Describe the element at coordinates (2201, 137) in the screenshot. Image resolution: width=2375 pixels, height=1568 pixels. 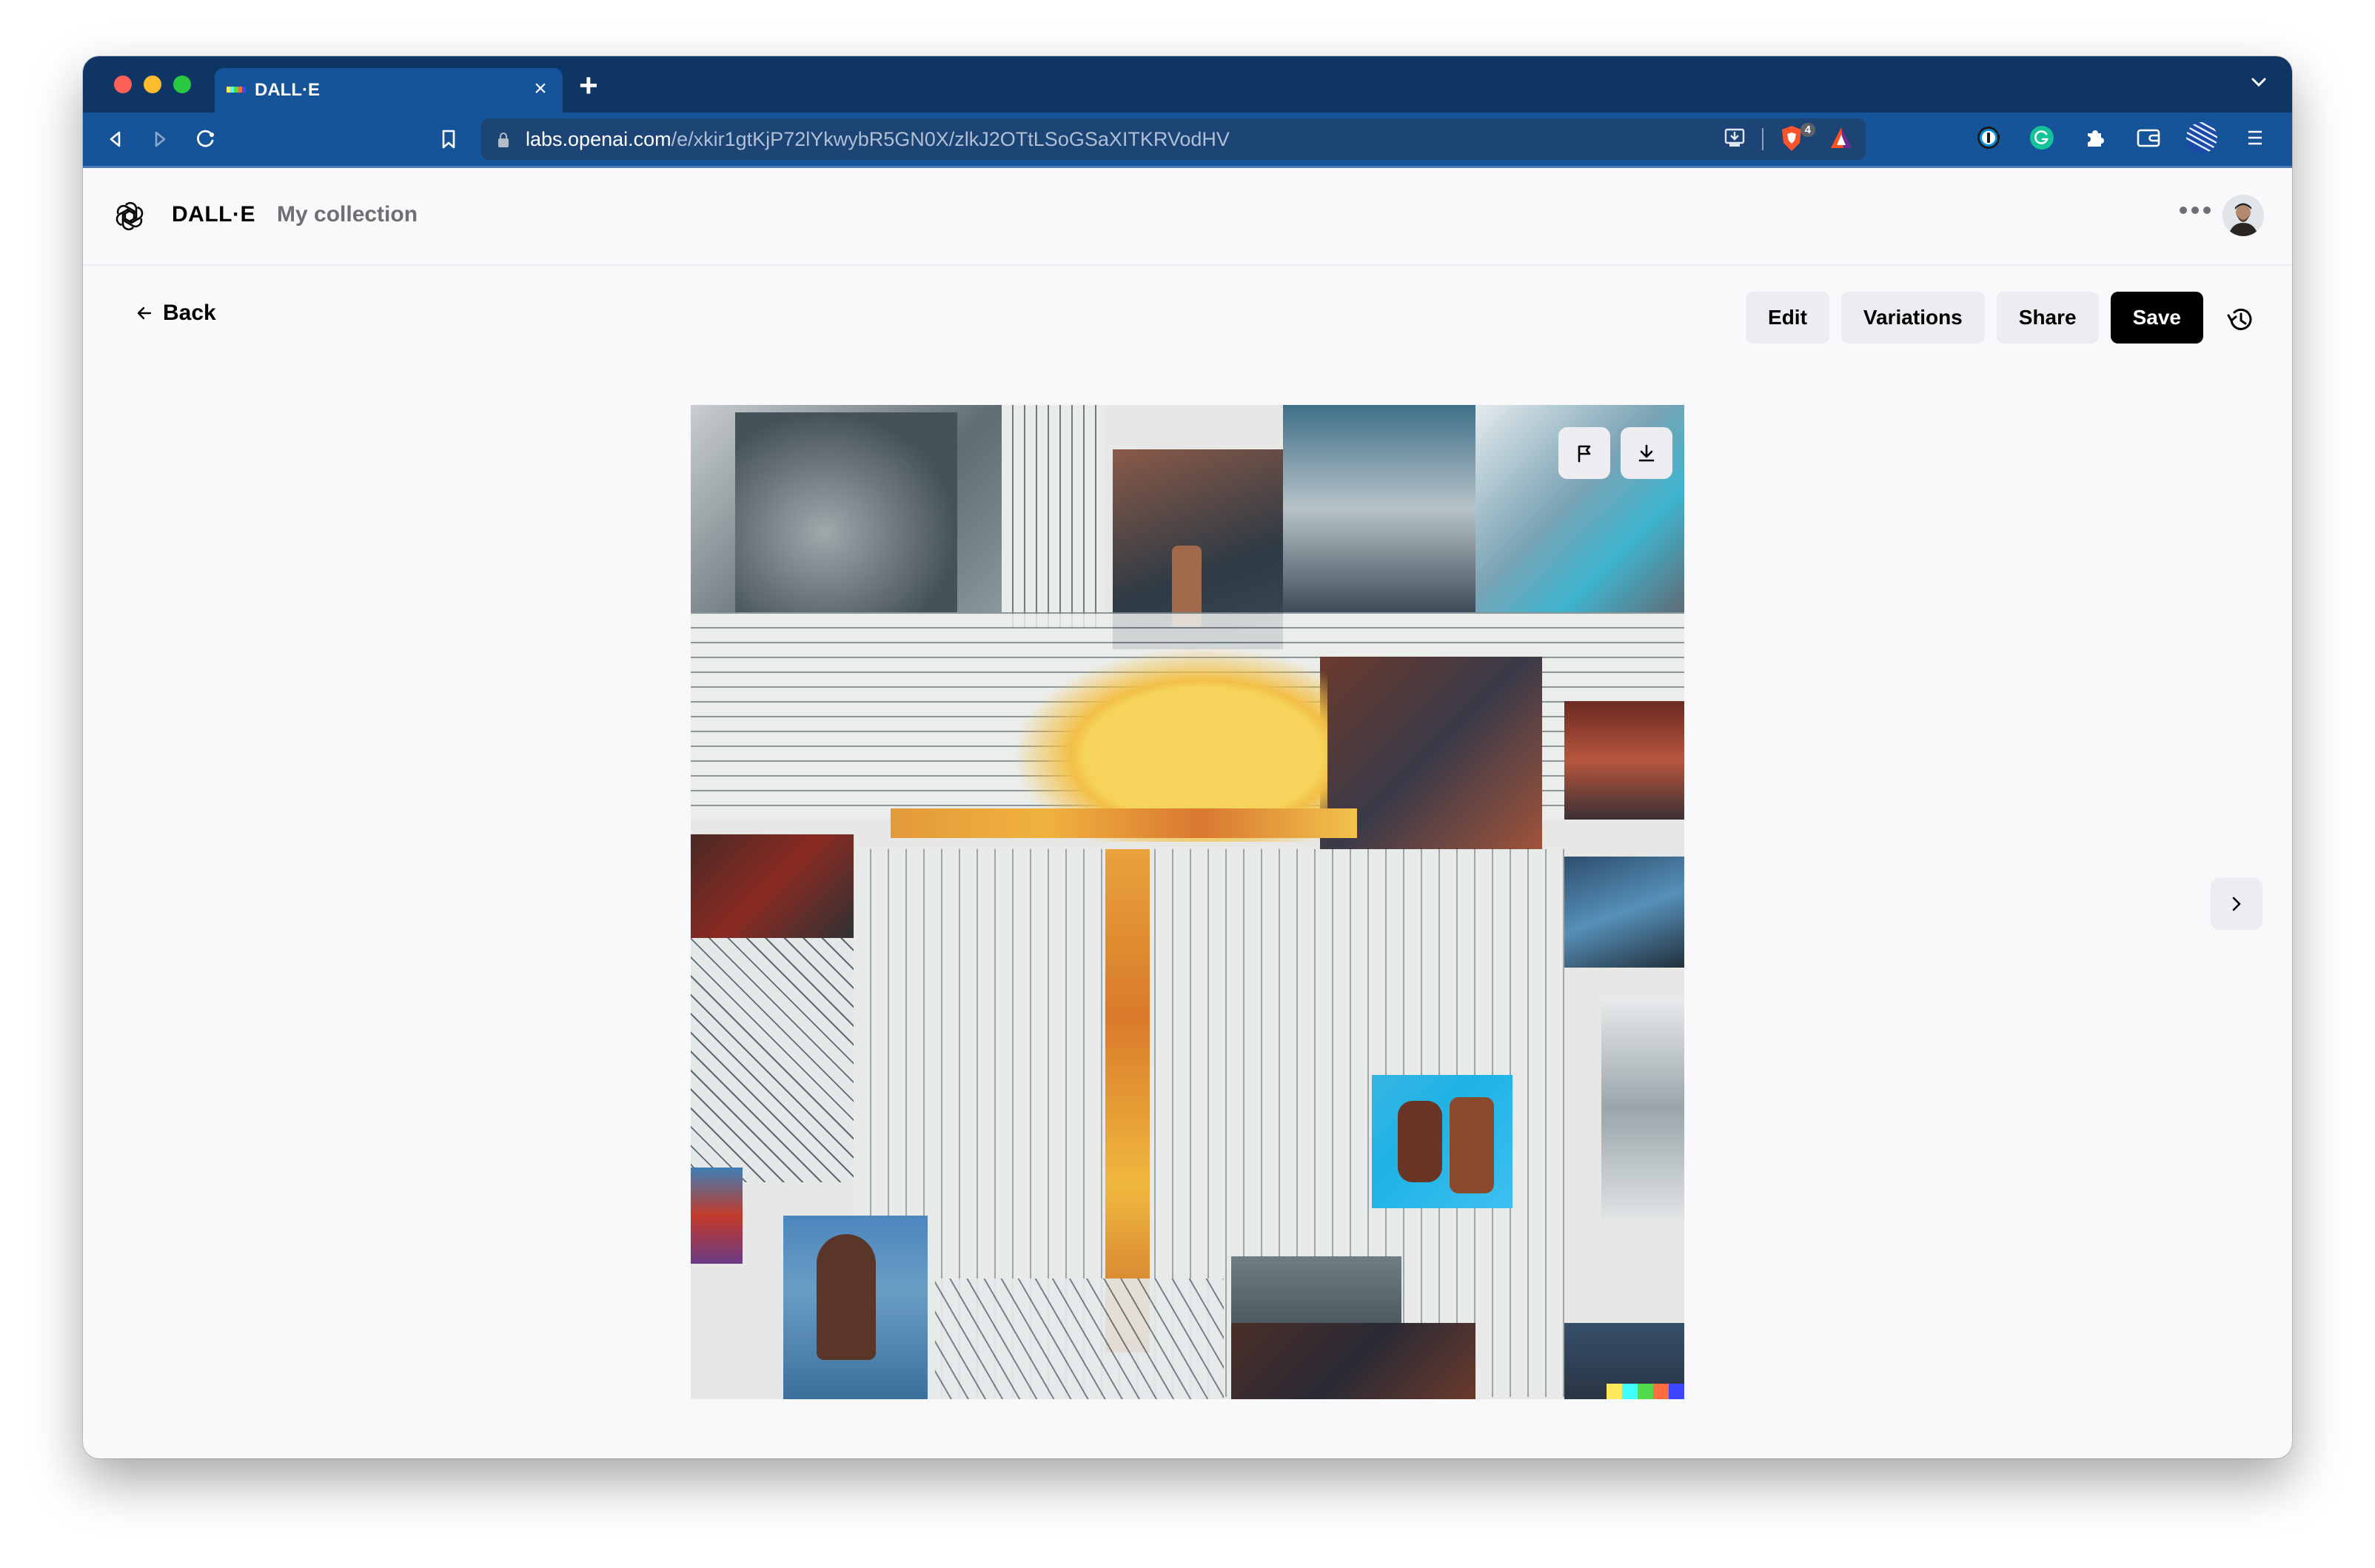
I see `profile-striped-icon` at that location.